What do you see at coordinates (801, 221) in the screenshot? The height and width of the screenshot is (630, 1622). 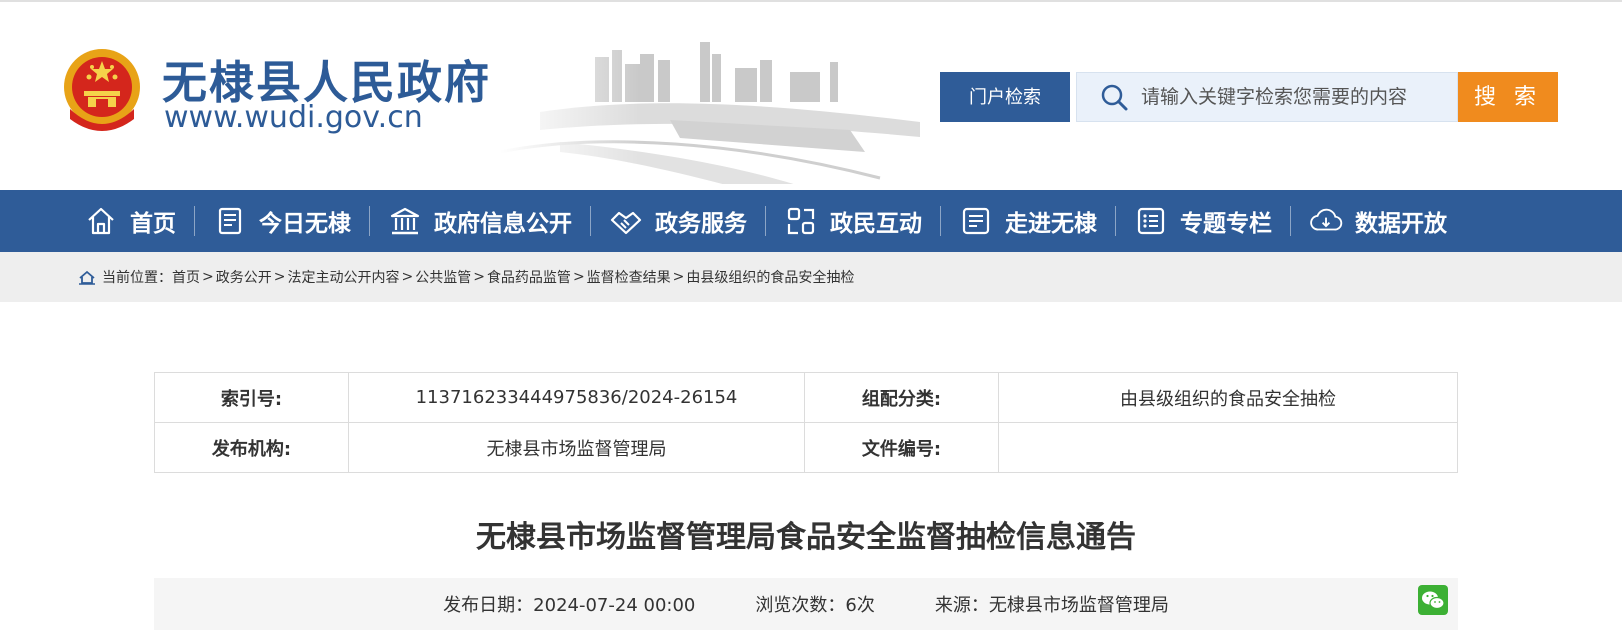 I see `interaction-icon` at bounding box center [801, 221].